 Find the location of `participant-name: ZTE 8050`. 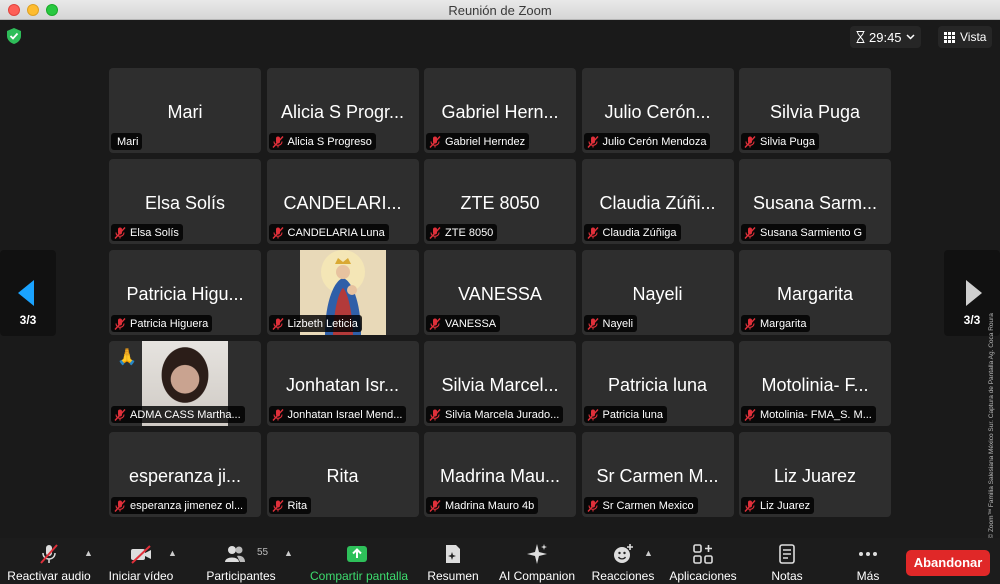

participant-name: ZTE 8050 is located at coordinates (469, 232).